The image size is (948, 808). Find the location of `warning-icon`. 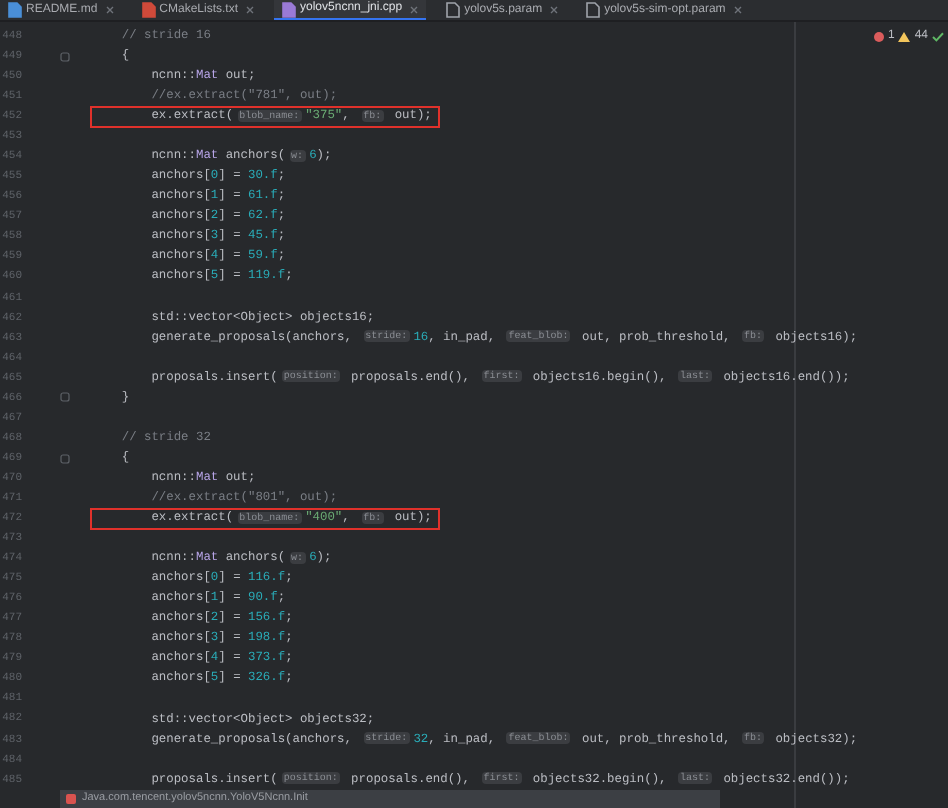

warning-icon is located at coordinates (904, 37).